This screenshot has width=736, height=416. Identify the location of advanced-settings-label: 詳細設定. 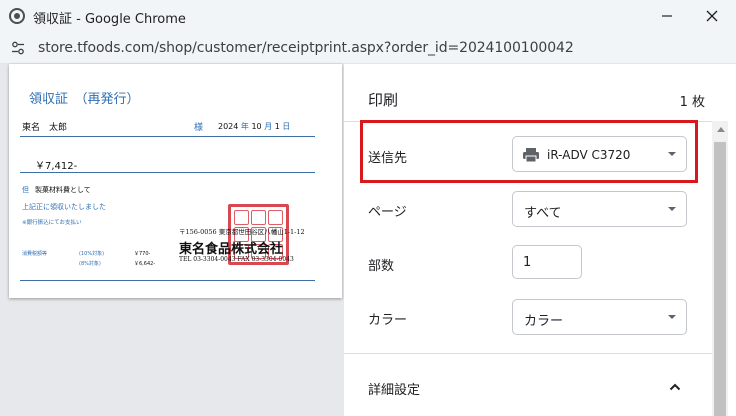
(394, 388).